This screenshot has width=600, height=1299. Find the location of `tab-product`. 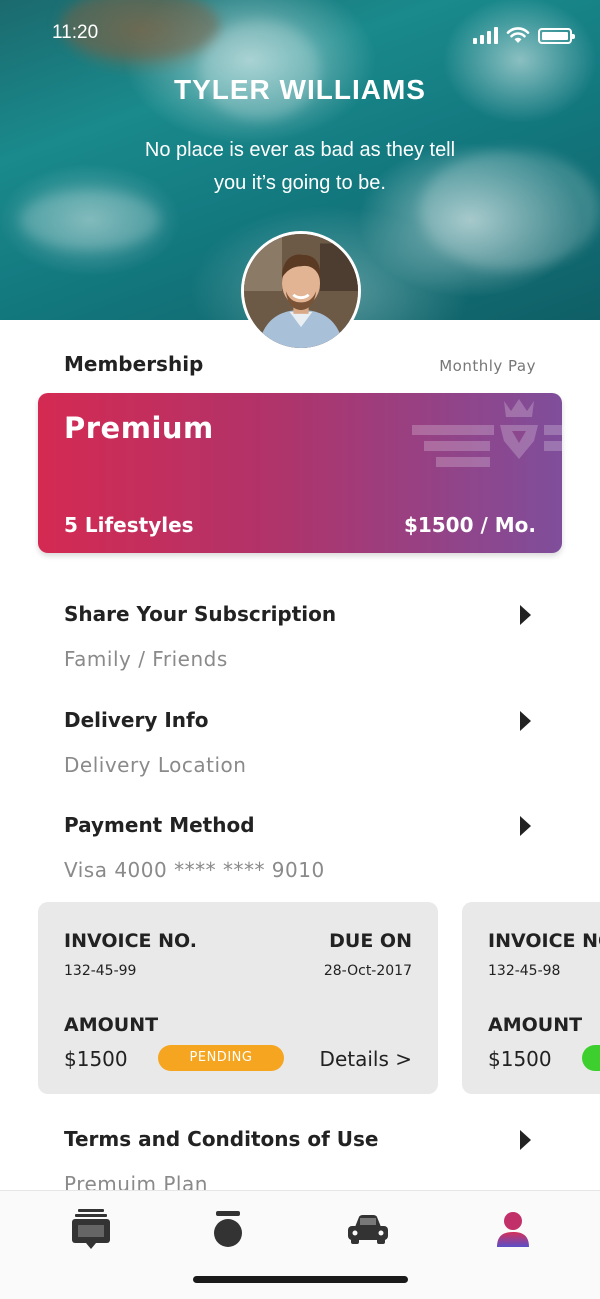

tab-product is located at coordinates (228, 1229).